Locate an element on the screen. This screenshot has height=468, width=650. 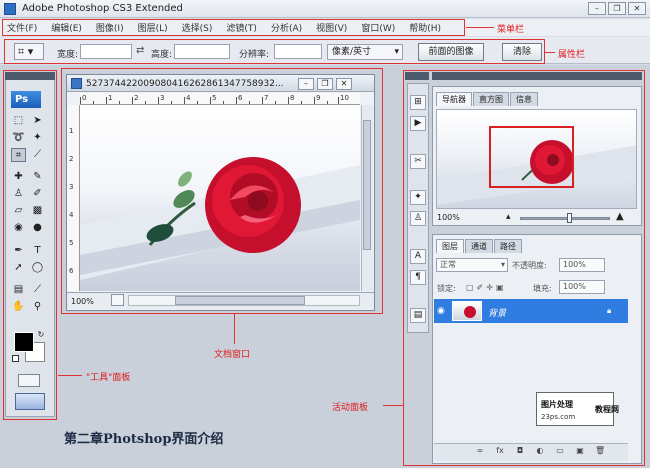
tab-histogram: 直方图 is located at coordinates (491, 99).